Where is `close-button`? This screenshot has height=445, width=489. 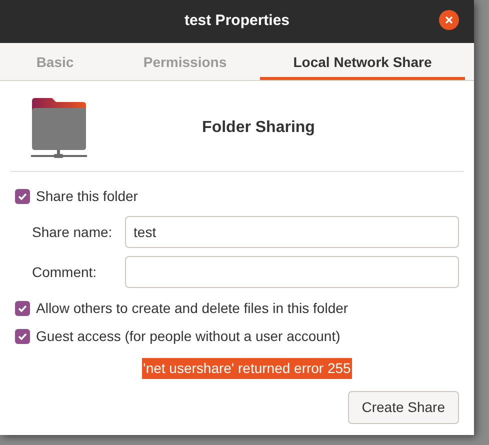
close-button is located at coordinates (449, 20).